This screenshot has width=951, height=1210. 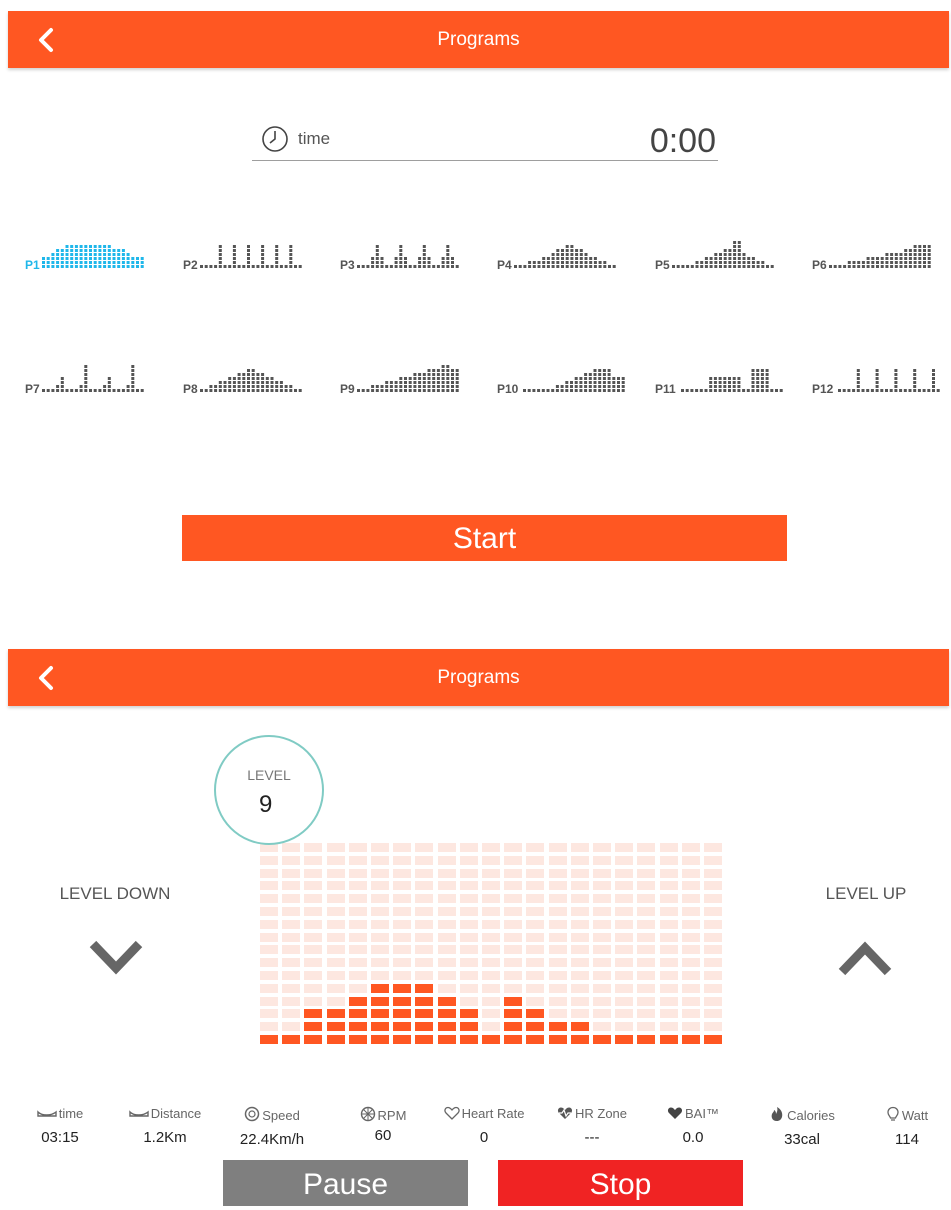 I want to click on stat-label: RPM, so click(x=383, y=1115).